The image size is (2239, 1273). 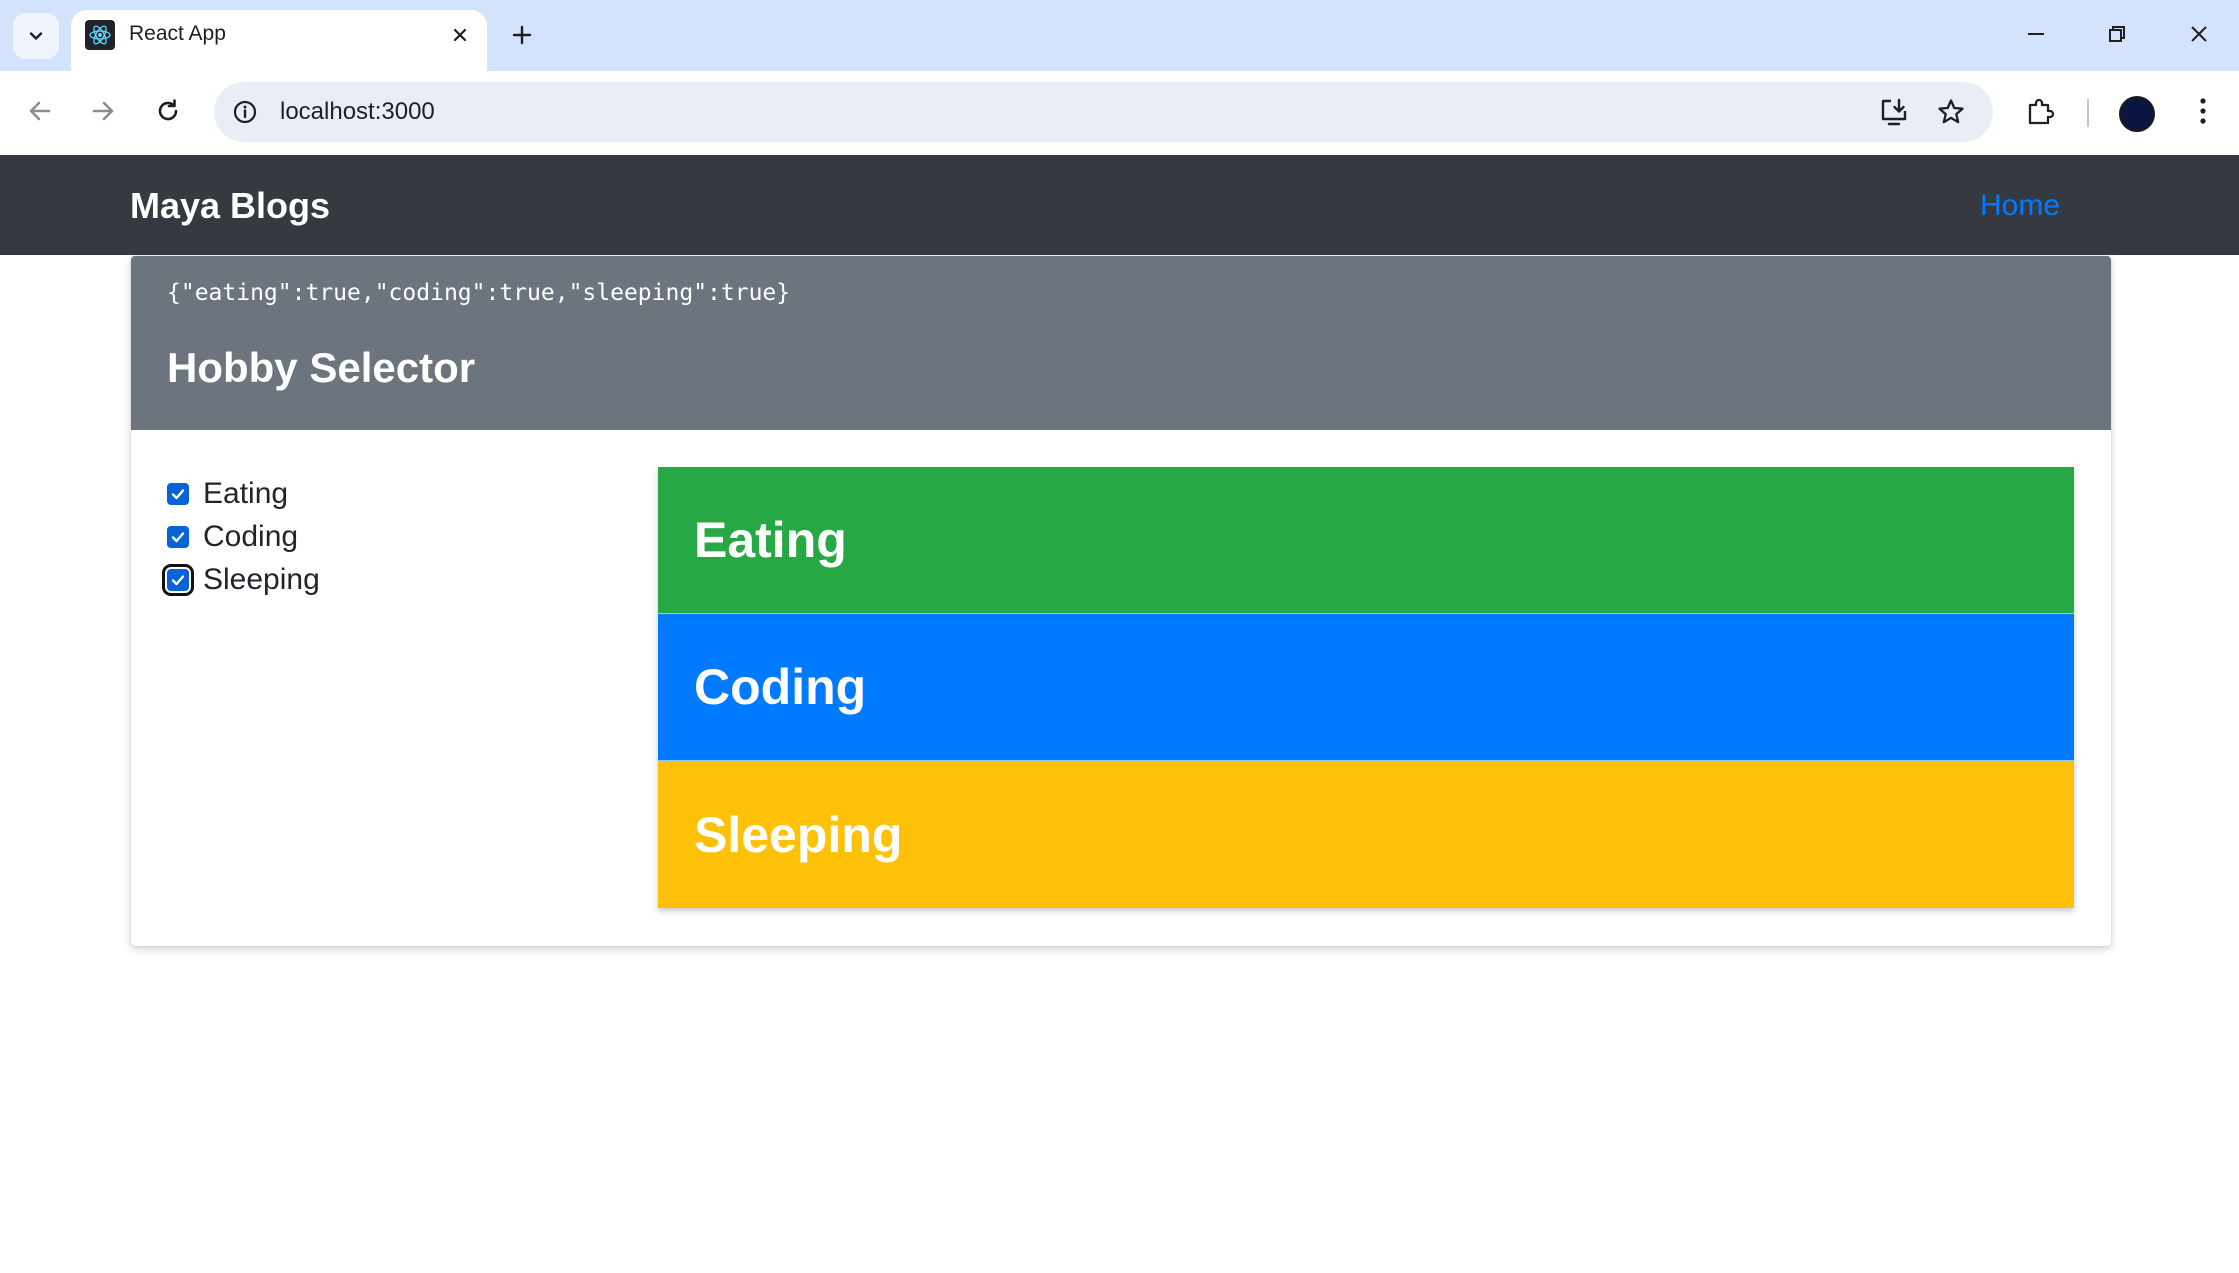 I want to click on hobby-checklist: Eating Coding Sleeping, so click(x=241, y=536).